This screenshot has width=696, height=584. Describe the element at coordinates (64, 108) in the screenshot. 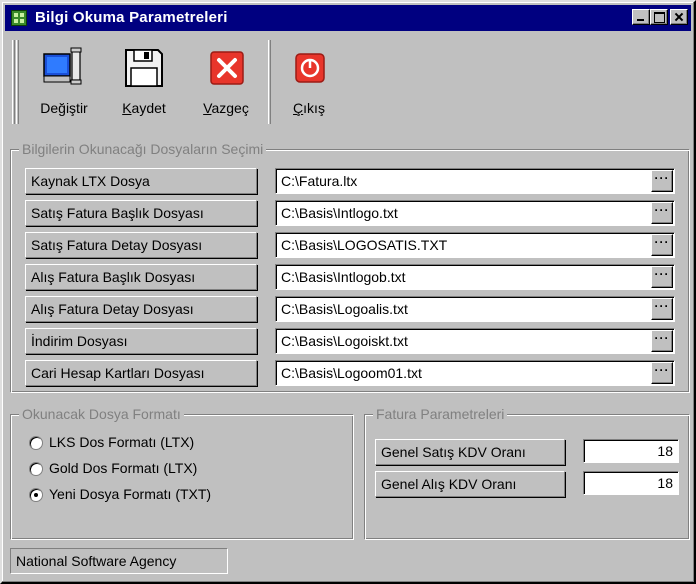

I see `edit-button-label: Değiştir` at that location.